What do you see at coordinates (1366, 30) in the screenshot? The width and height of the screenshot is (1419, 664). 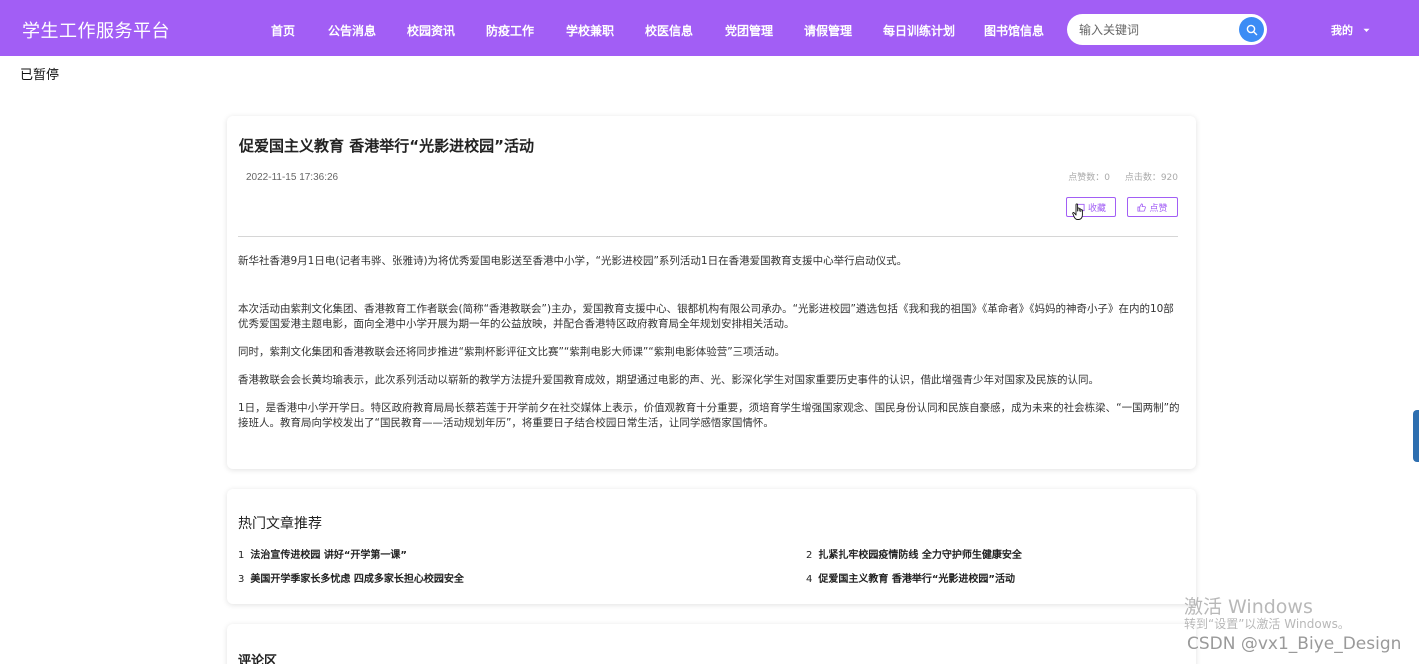 I see `chevron-down-icon` at bounding box center [1366, 30].